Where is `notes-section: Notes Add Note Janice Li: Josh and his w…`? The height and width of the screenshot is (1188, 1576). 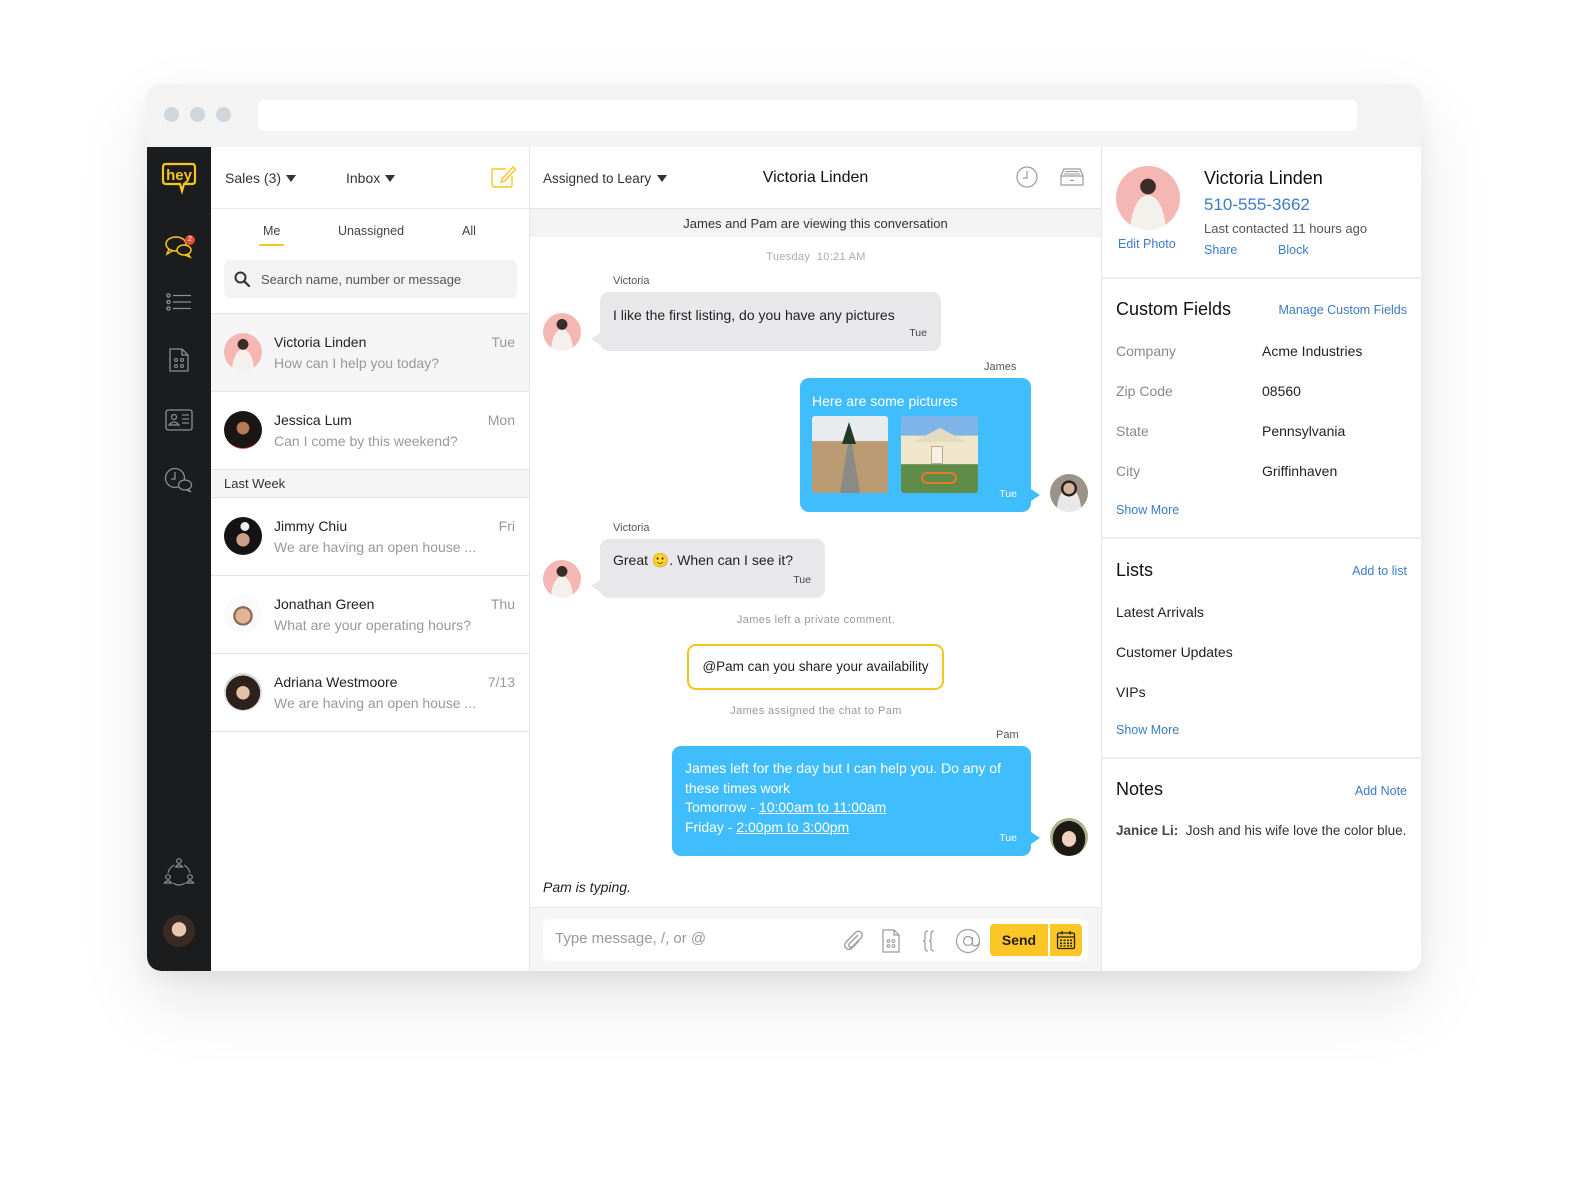 notes-section: Notes Add Note Janice Li: Josh and his w… is located at coordinates (1261, 859).